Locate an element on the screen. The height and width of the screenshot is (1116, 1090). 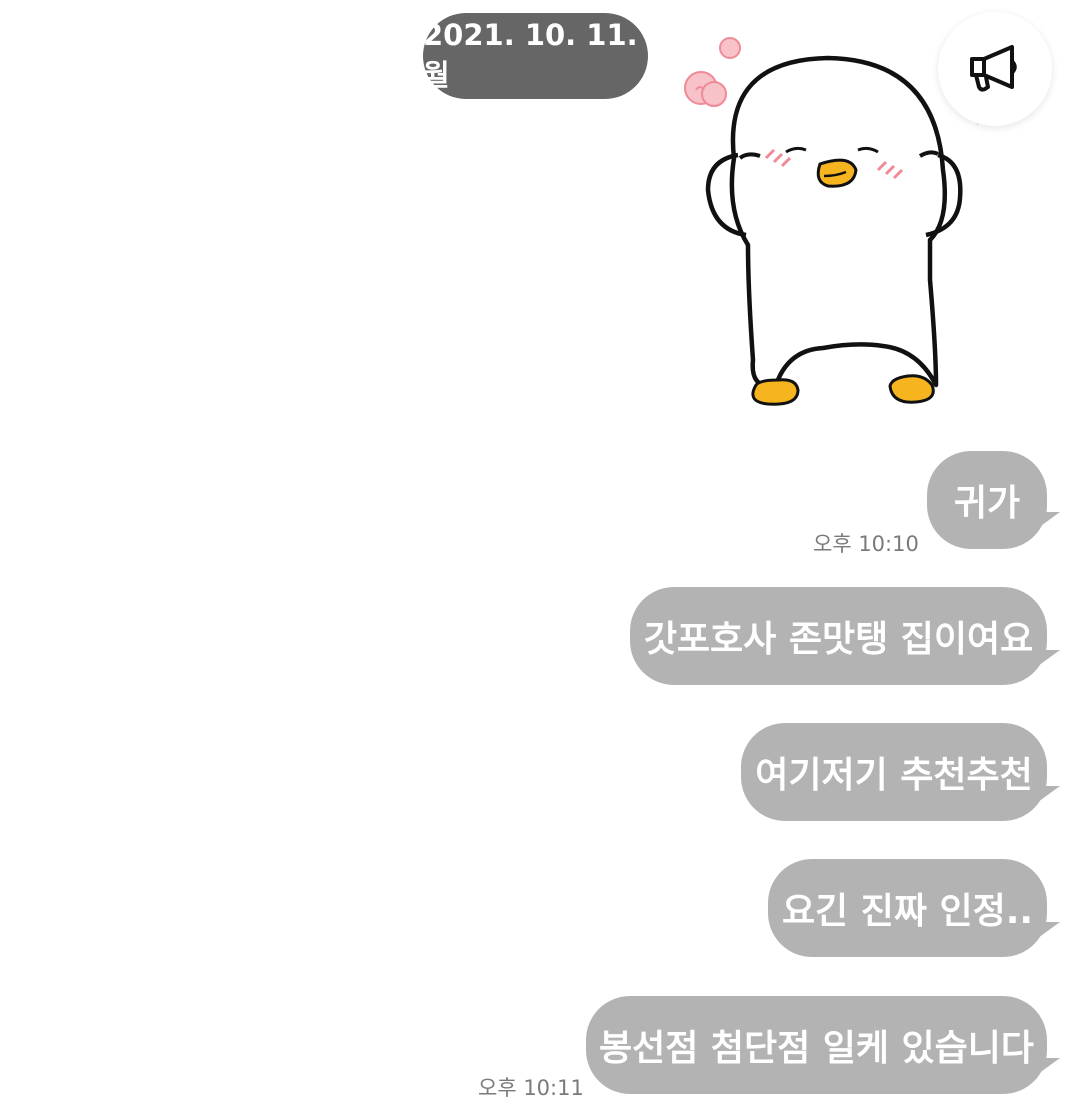
announcement-button is located at coordinates (995, 69).